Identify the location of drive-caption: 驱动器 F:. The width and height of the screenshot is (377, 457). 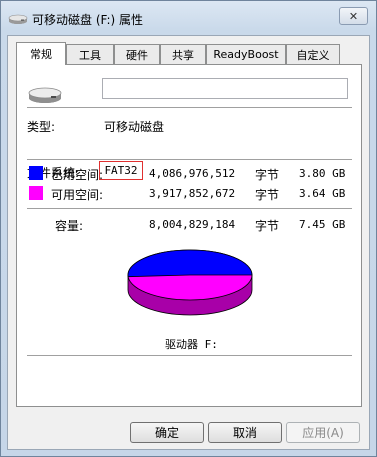
(191, 344).